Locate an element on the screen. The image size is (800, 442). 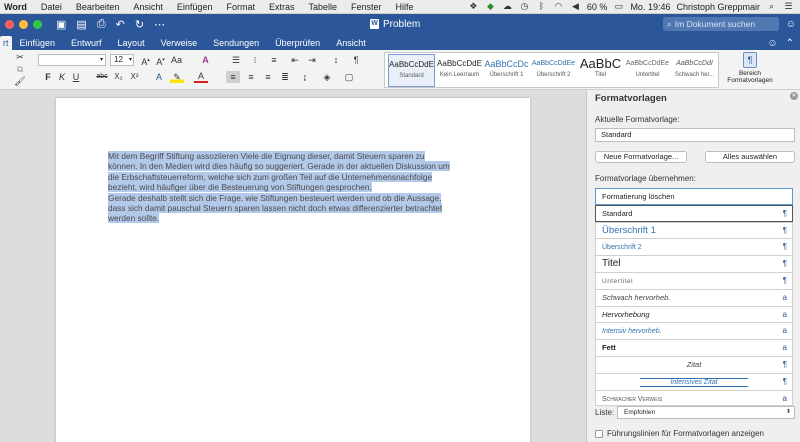
tab-start: rt is located at coordinates (6, 43).